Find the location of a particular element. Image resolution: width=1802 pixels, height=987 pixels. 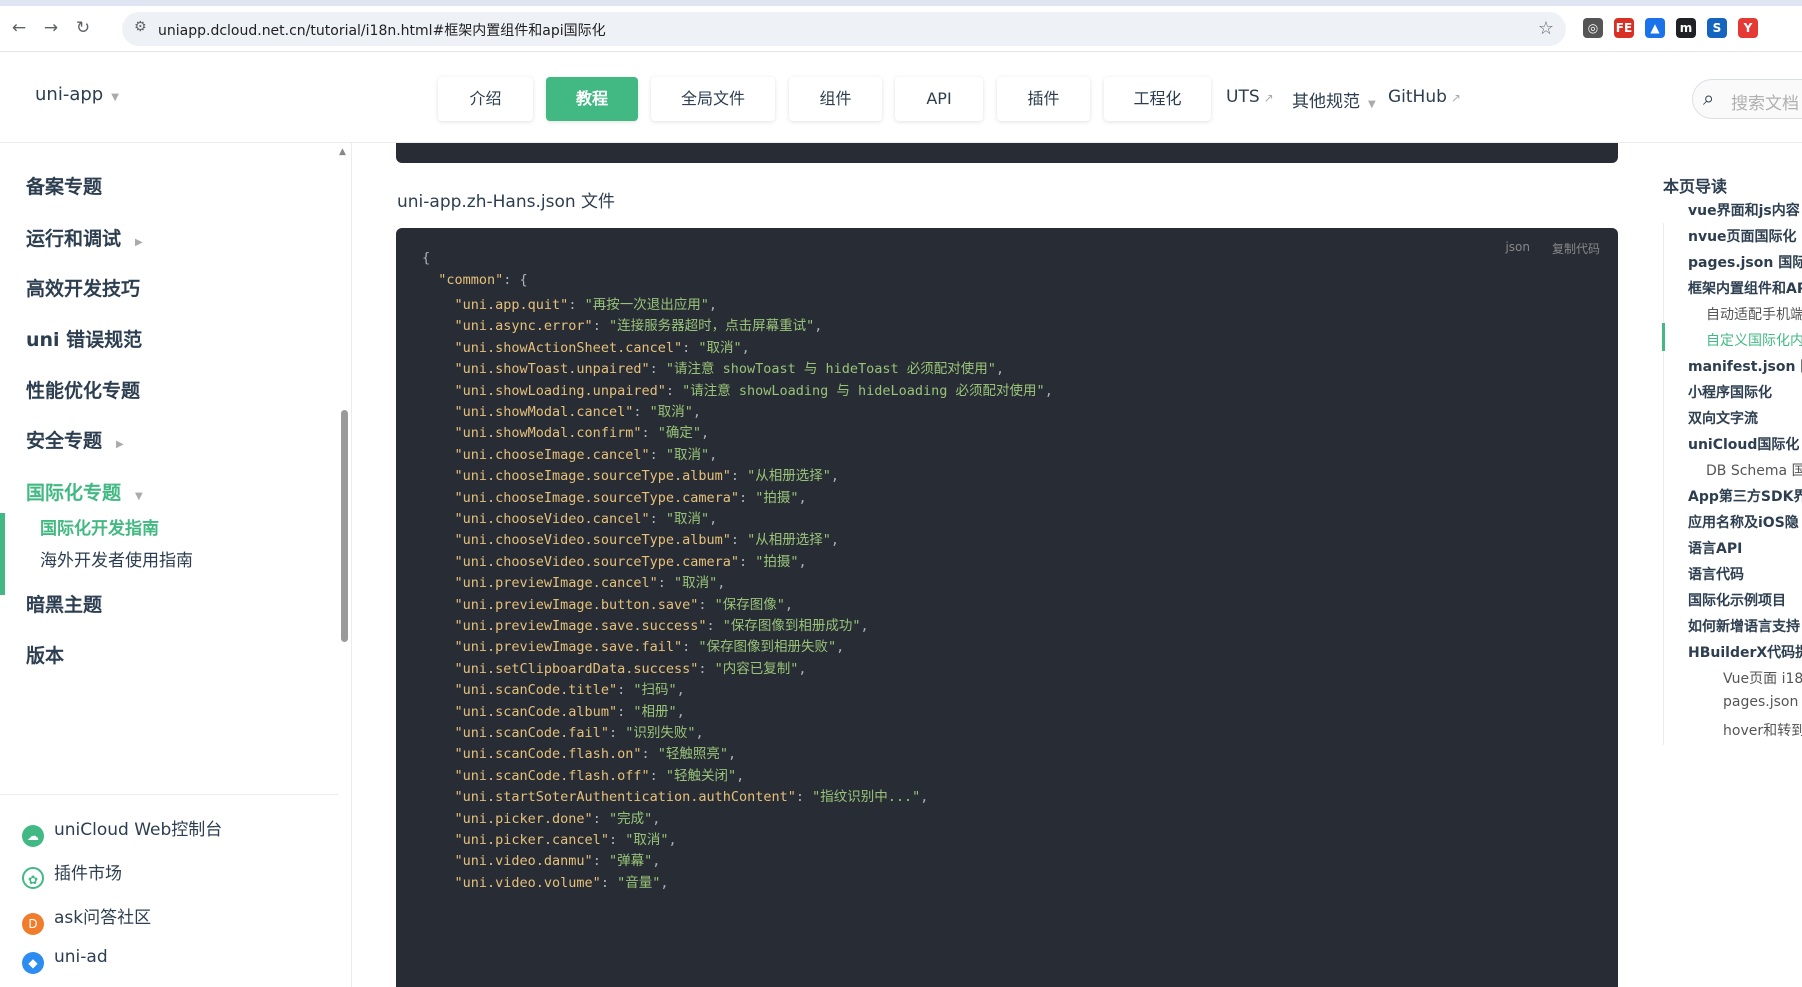

sidebar-item-security: 安全专题 ▶ is located at coordinates (75, 439).